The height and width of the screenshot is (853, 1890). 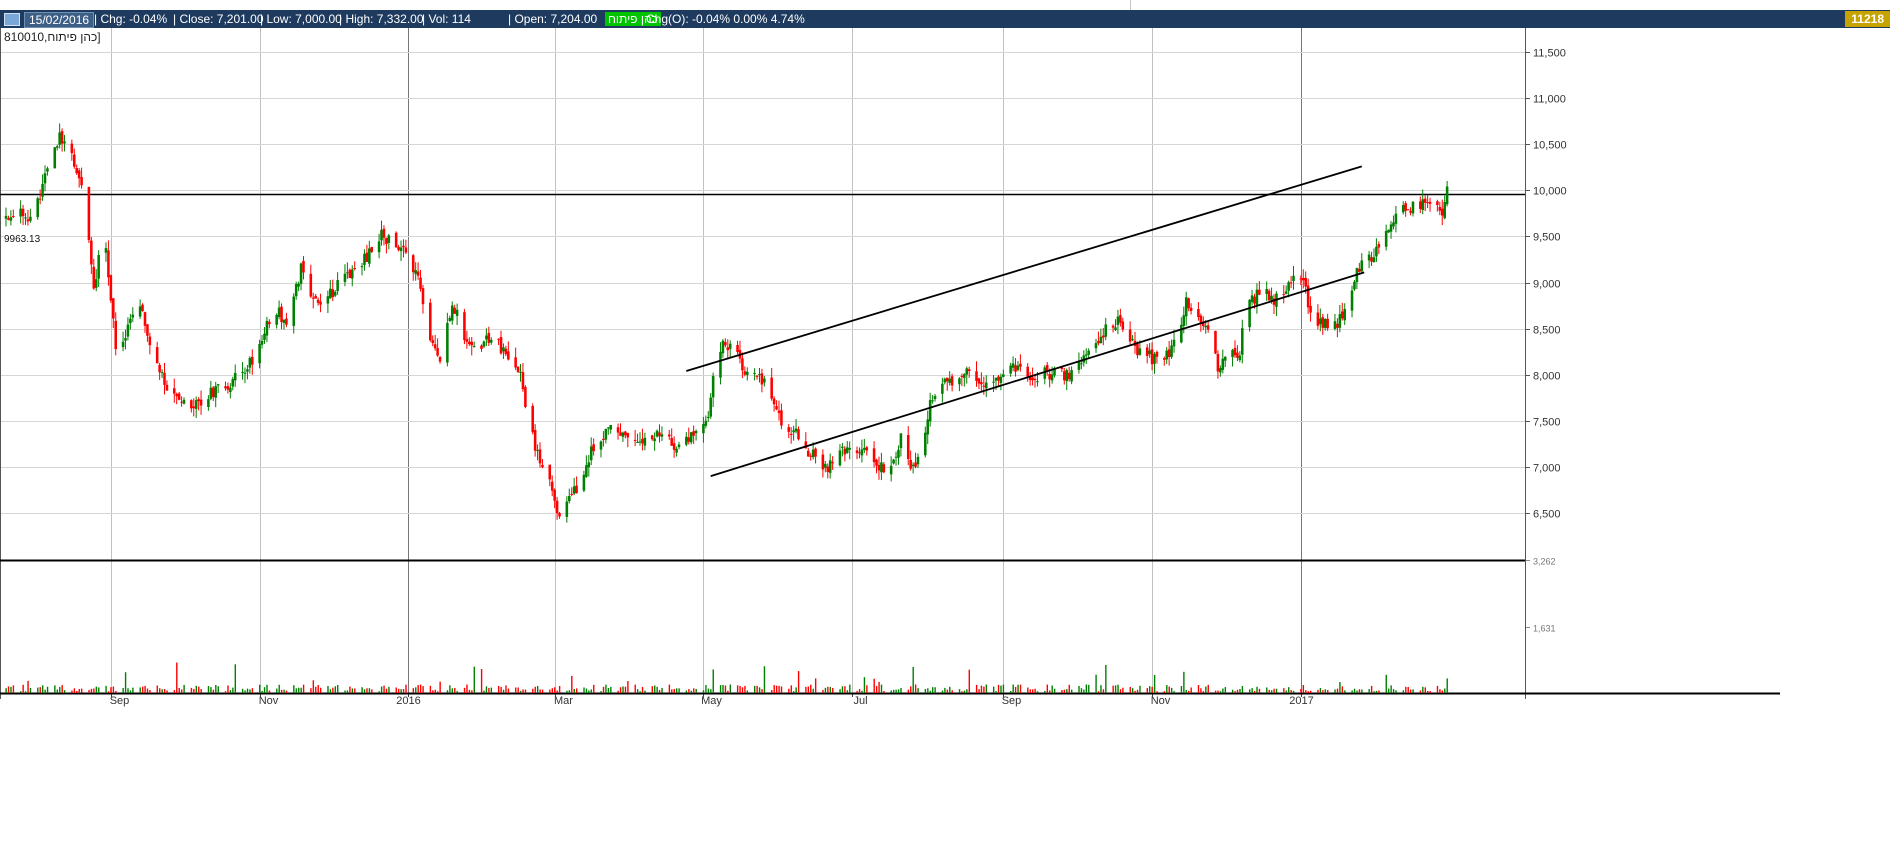 I want to click on high-readout: | High: 7,332.00, so click(x=381, y=19).